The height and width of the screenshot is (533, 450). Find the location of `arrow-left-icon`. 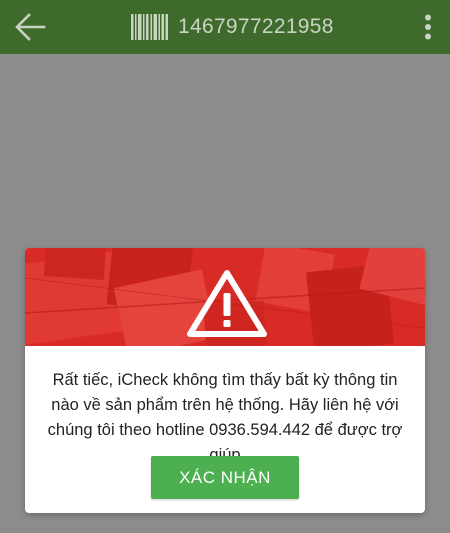

arrow-left-icon is located at coordinates (30, 27).